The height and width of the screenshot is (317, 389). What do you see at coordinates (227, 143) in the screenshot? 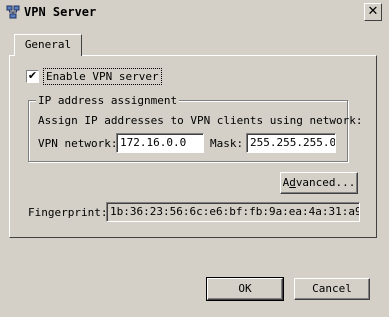
I see `mask-label: Mask:` at bounding box center [227, 143].